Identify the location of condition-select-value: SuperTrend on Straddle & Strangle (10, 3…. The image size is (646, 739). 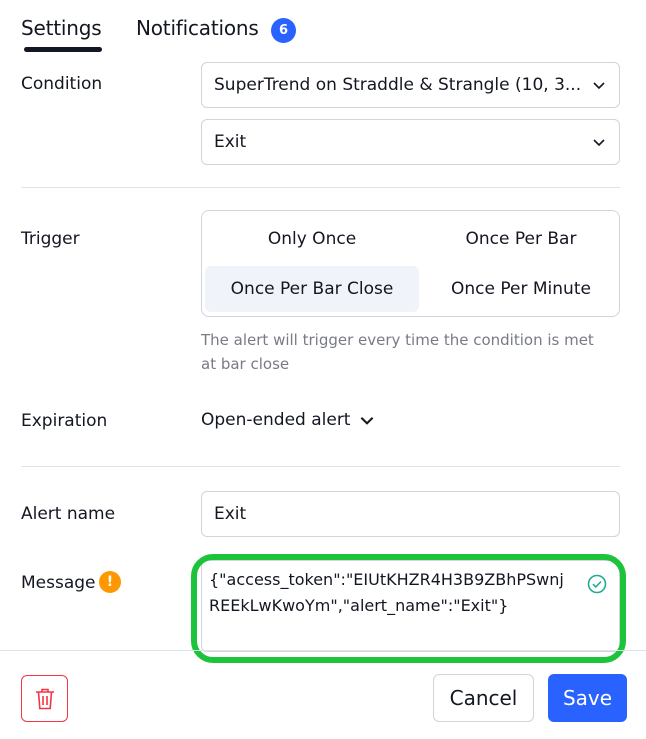
(398, 85).